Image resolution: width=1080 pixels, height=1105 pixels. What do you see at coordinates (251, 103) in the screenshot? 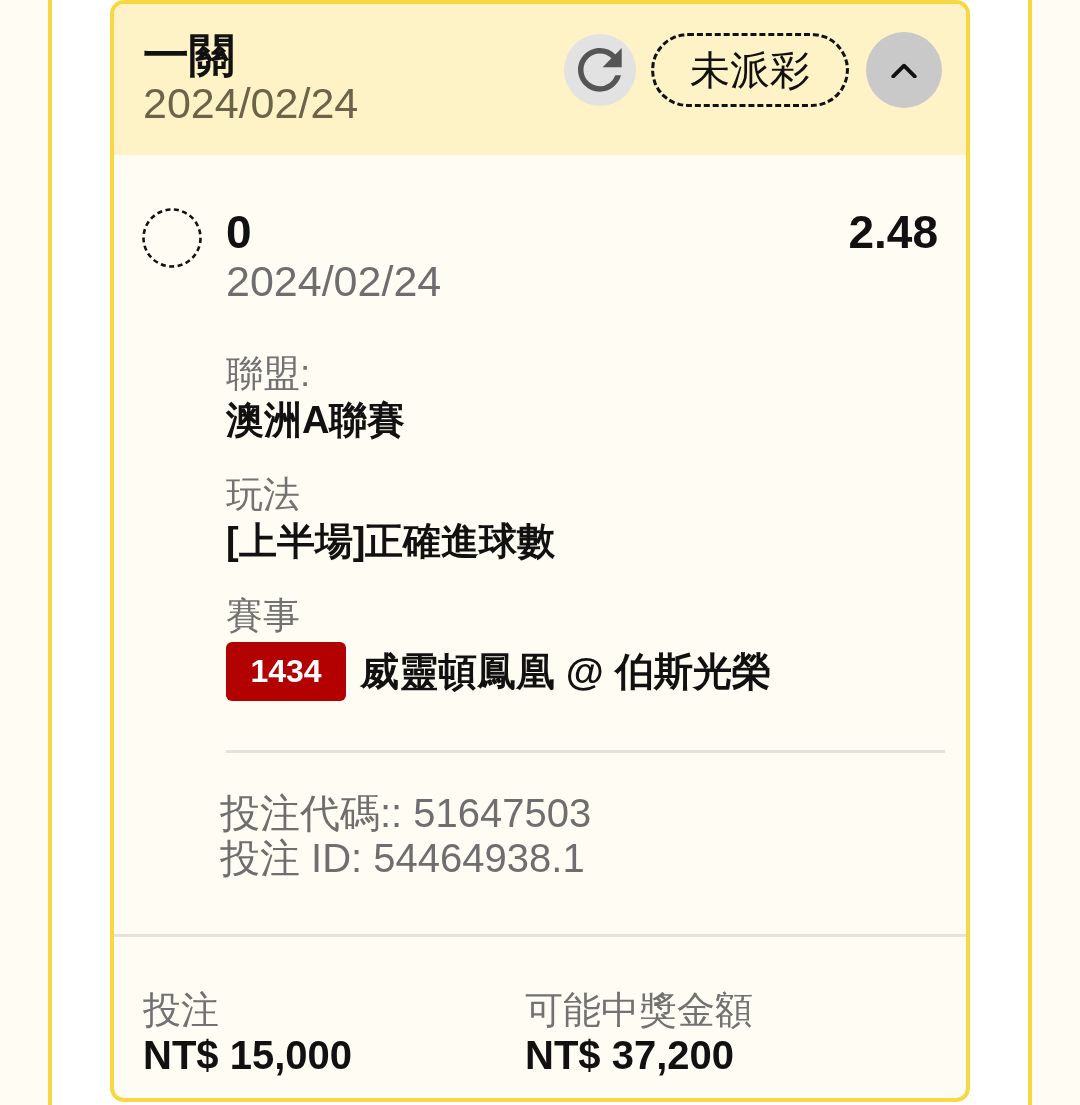
I see `bet-date: 2024/02/24` at bounding box center [251, 103].